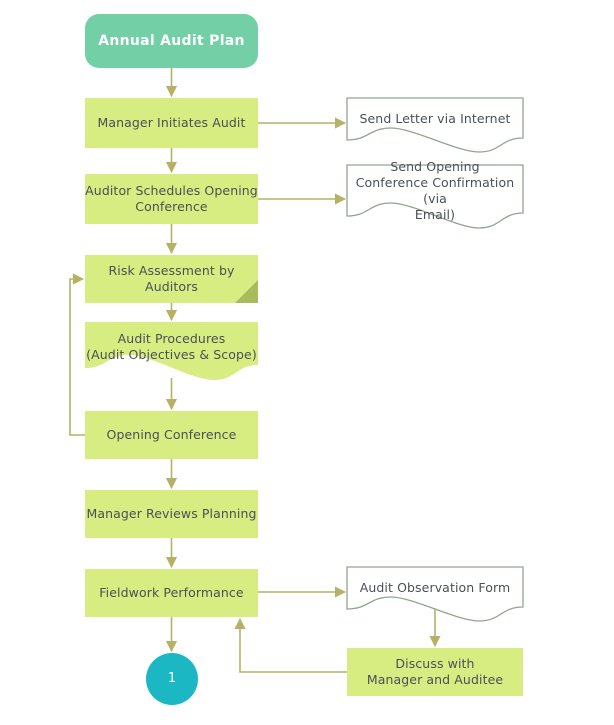  What do you see at coordinates (171, 514) in the screenshot?
I see `node-manager-reviews-planning` at bounding box center [171, 514].